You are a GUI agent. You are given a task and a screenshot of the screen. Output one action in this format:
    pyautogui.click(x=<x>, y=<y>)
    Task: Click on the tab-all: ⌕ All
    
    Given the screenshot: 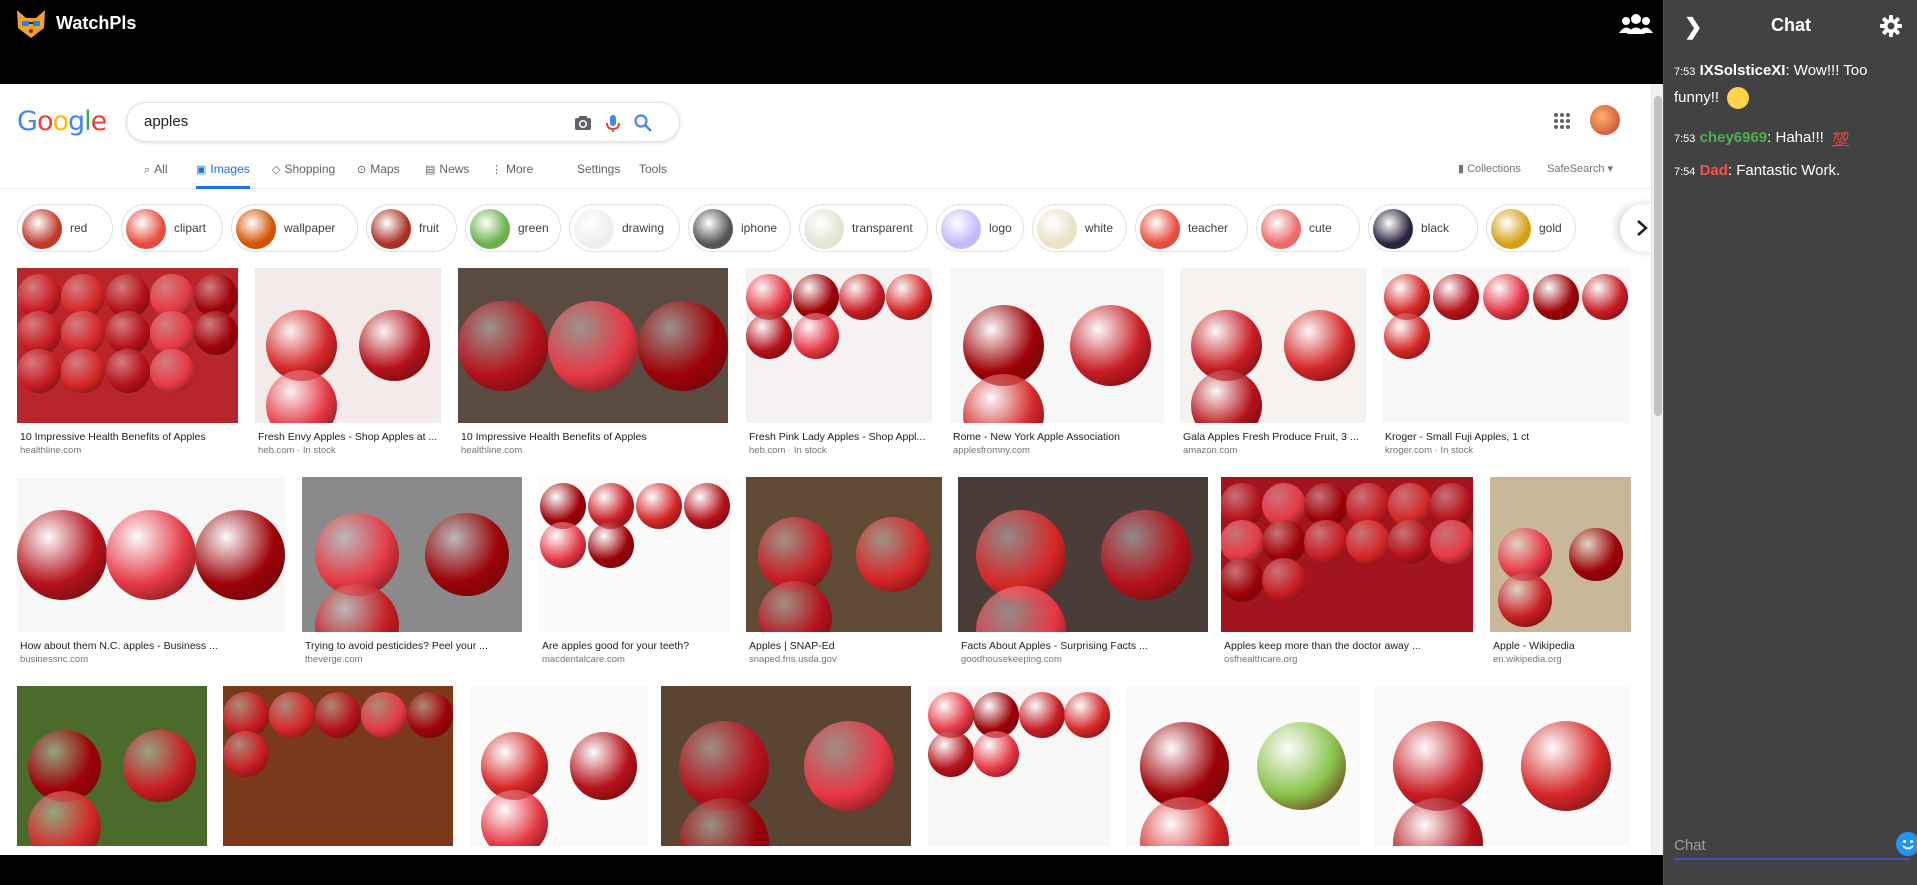 What is the action you would take?
    pyautogui.click(x=156, y=175)
    